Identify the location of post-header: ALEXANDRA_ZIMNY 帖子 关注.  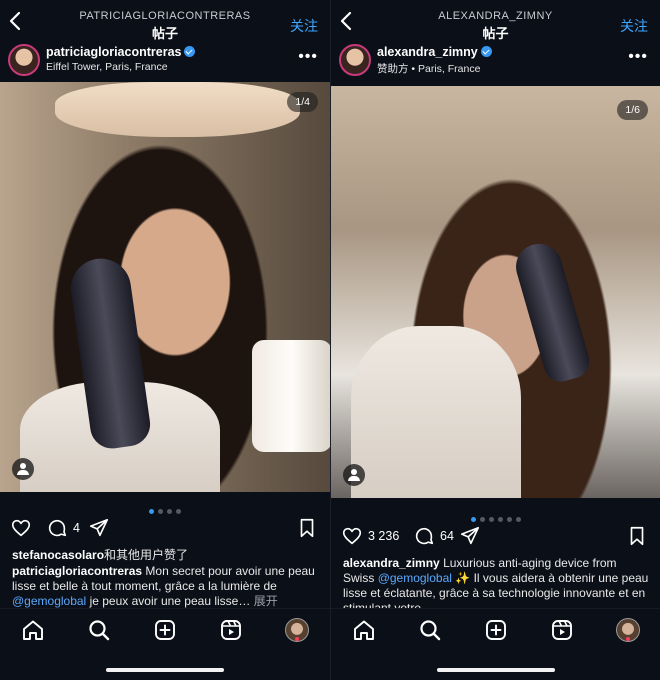
(495, 21).